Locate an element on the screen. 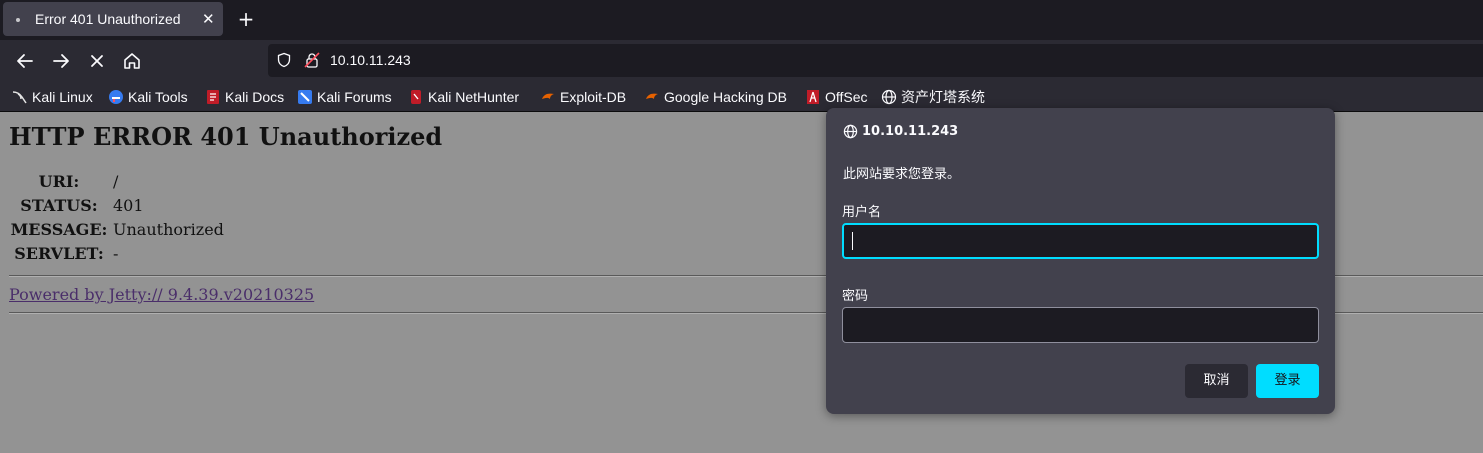 The height and width of the screenshot is (453, 1483). home-button is located at coordinates (132, 61).